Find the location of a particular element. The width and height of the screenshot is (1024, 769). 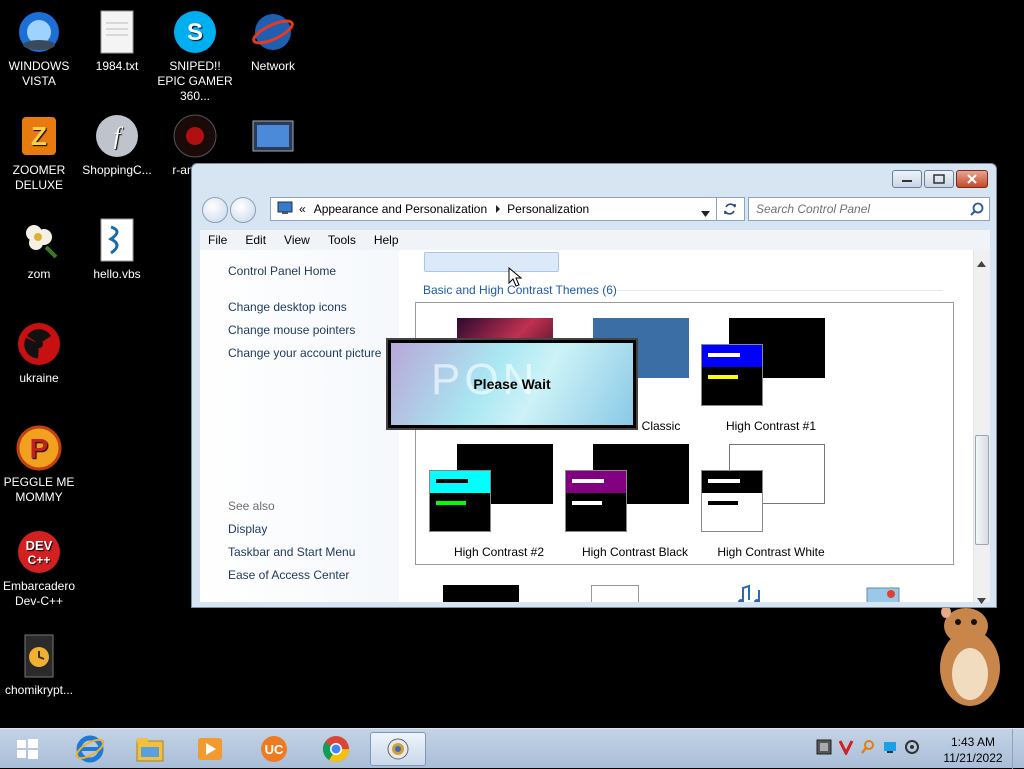

menu-edit: Edit is located at coordinates (255, 240).